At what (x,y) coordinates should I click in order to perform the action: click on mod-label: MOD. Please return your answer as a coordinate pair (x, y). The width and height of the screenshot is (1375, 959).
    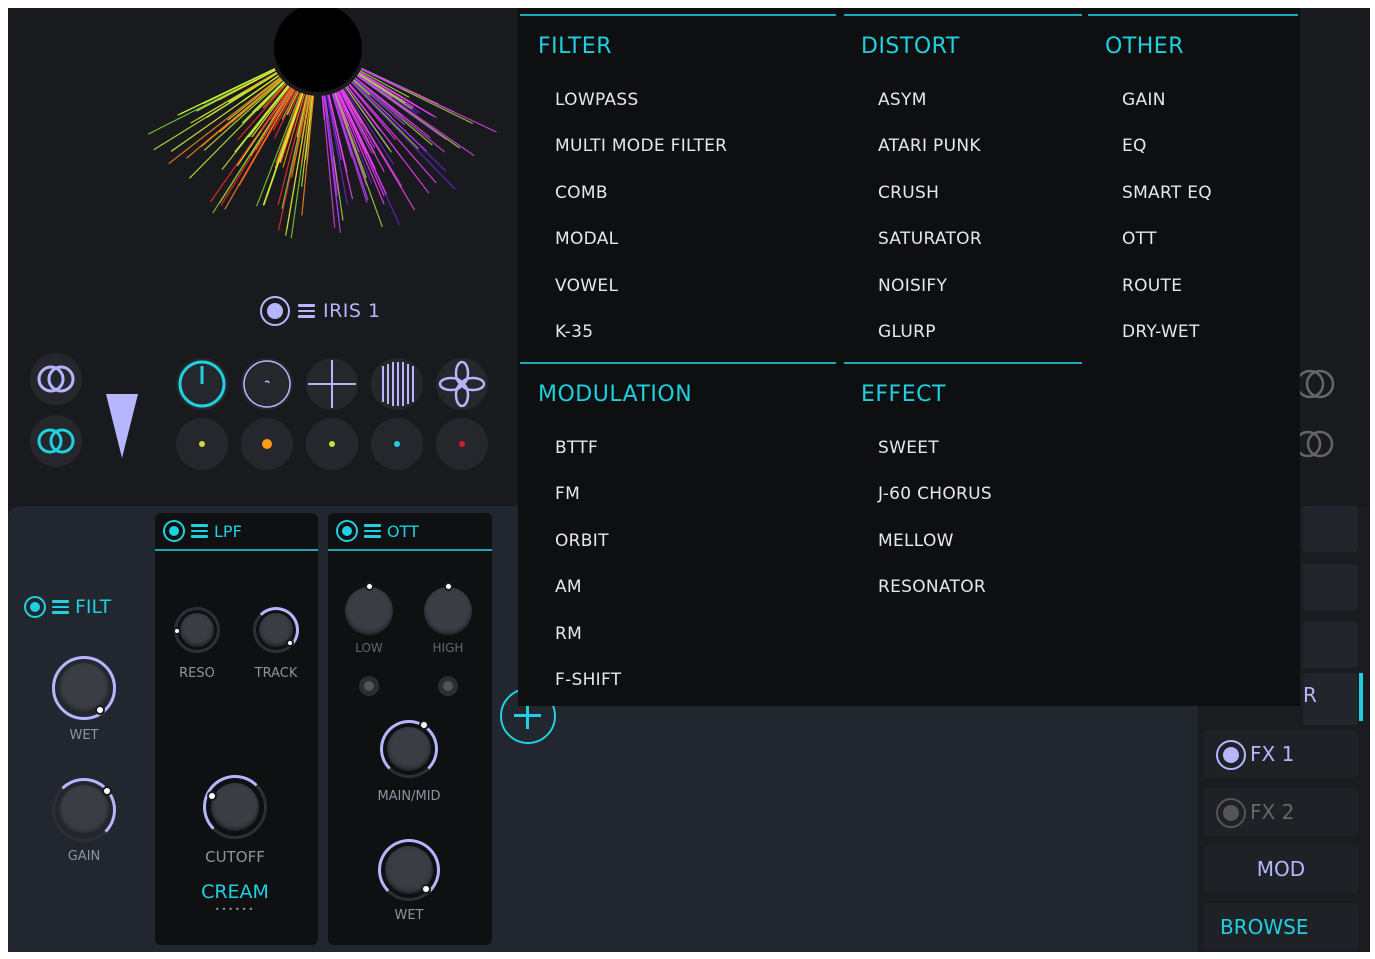
    Looking at the image, I should click on (1281, 869).